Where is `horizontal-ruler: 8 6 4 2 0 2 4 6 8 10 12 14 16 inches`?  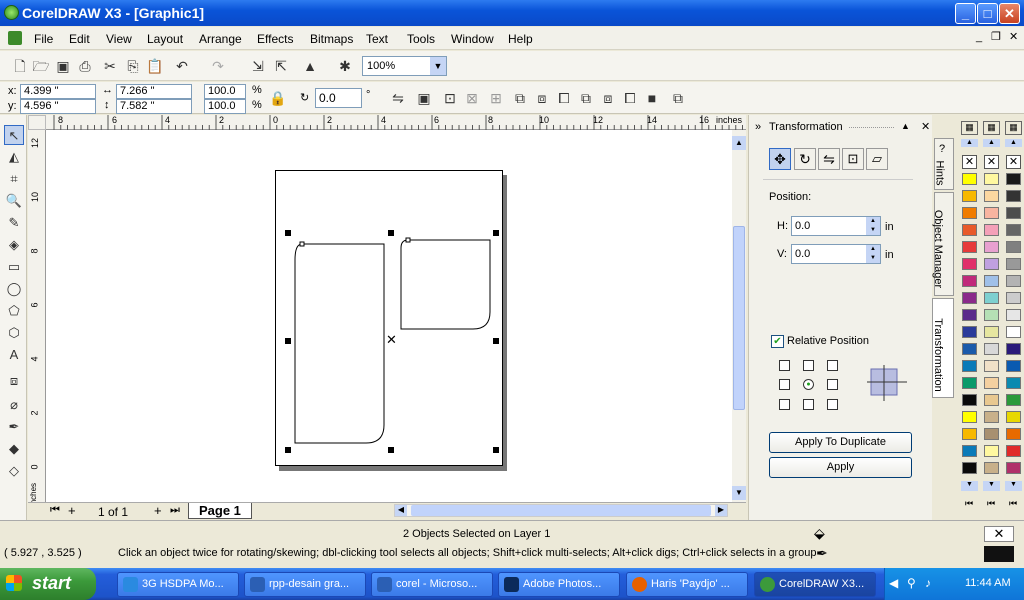
horizontal-ruler: 8 6 4 2 0 2 4 6 8 10 12 14 16 inches is located at coordinates (396, 122).